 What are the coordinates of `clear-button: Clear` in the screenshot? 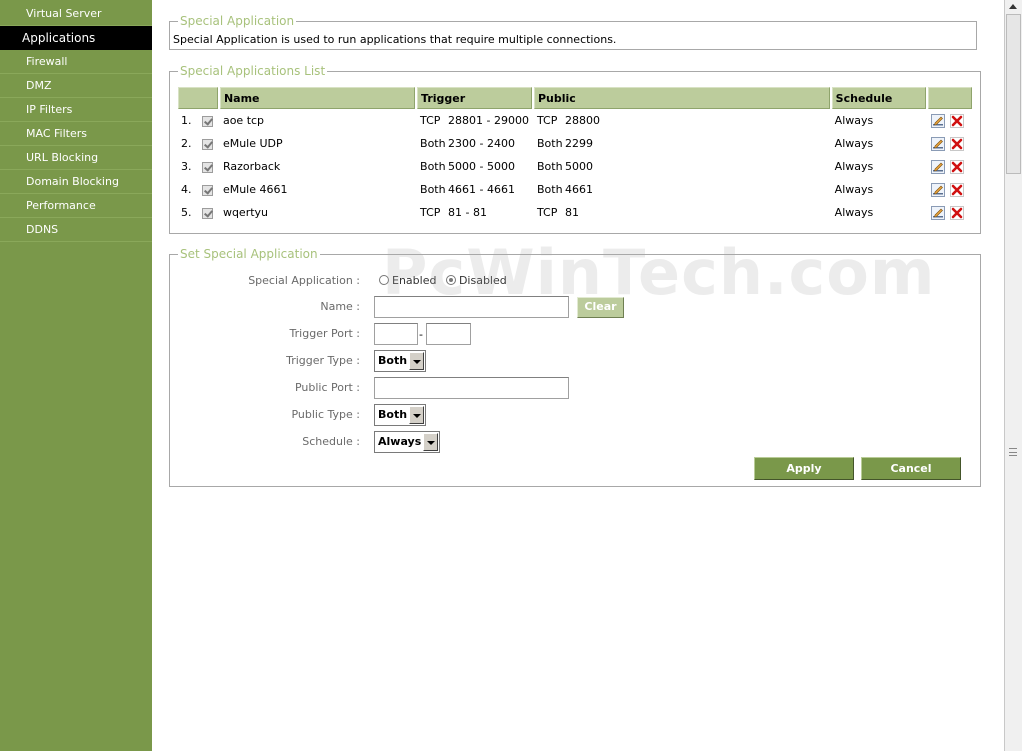 It's located at (600, 307).